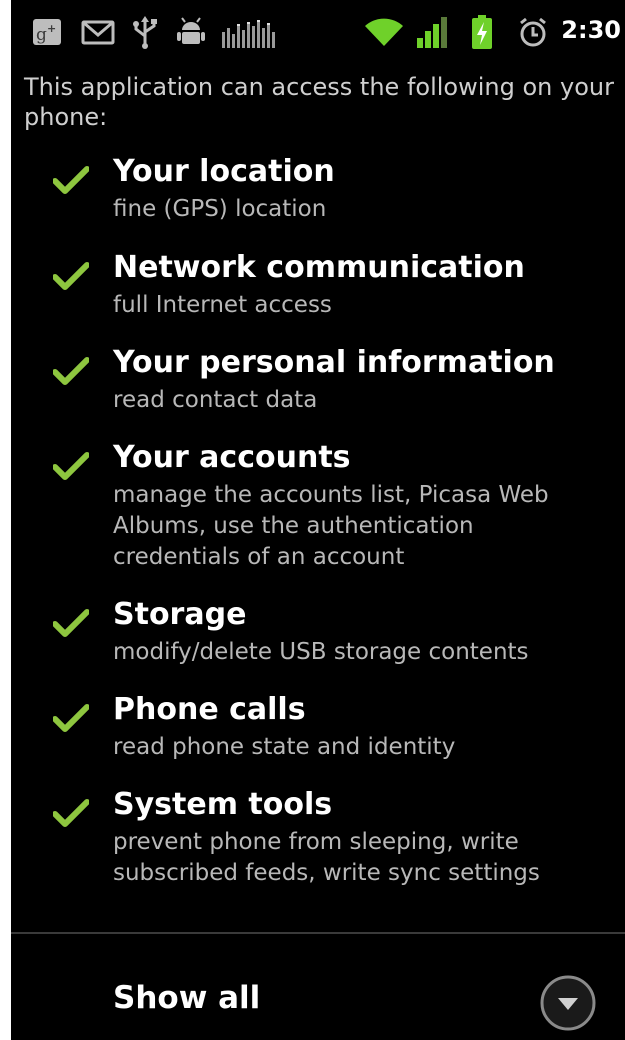  I want to click on gmail-icon, so click(98, 32).